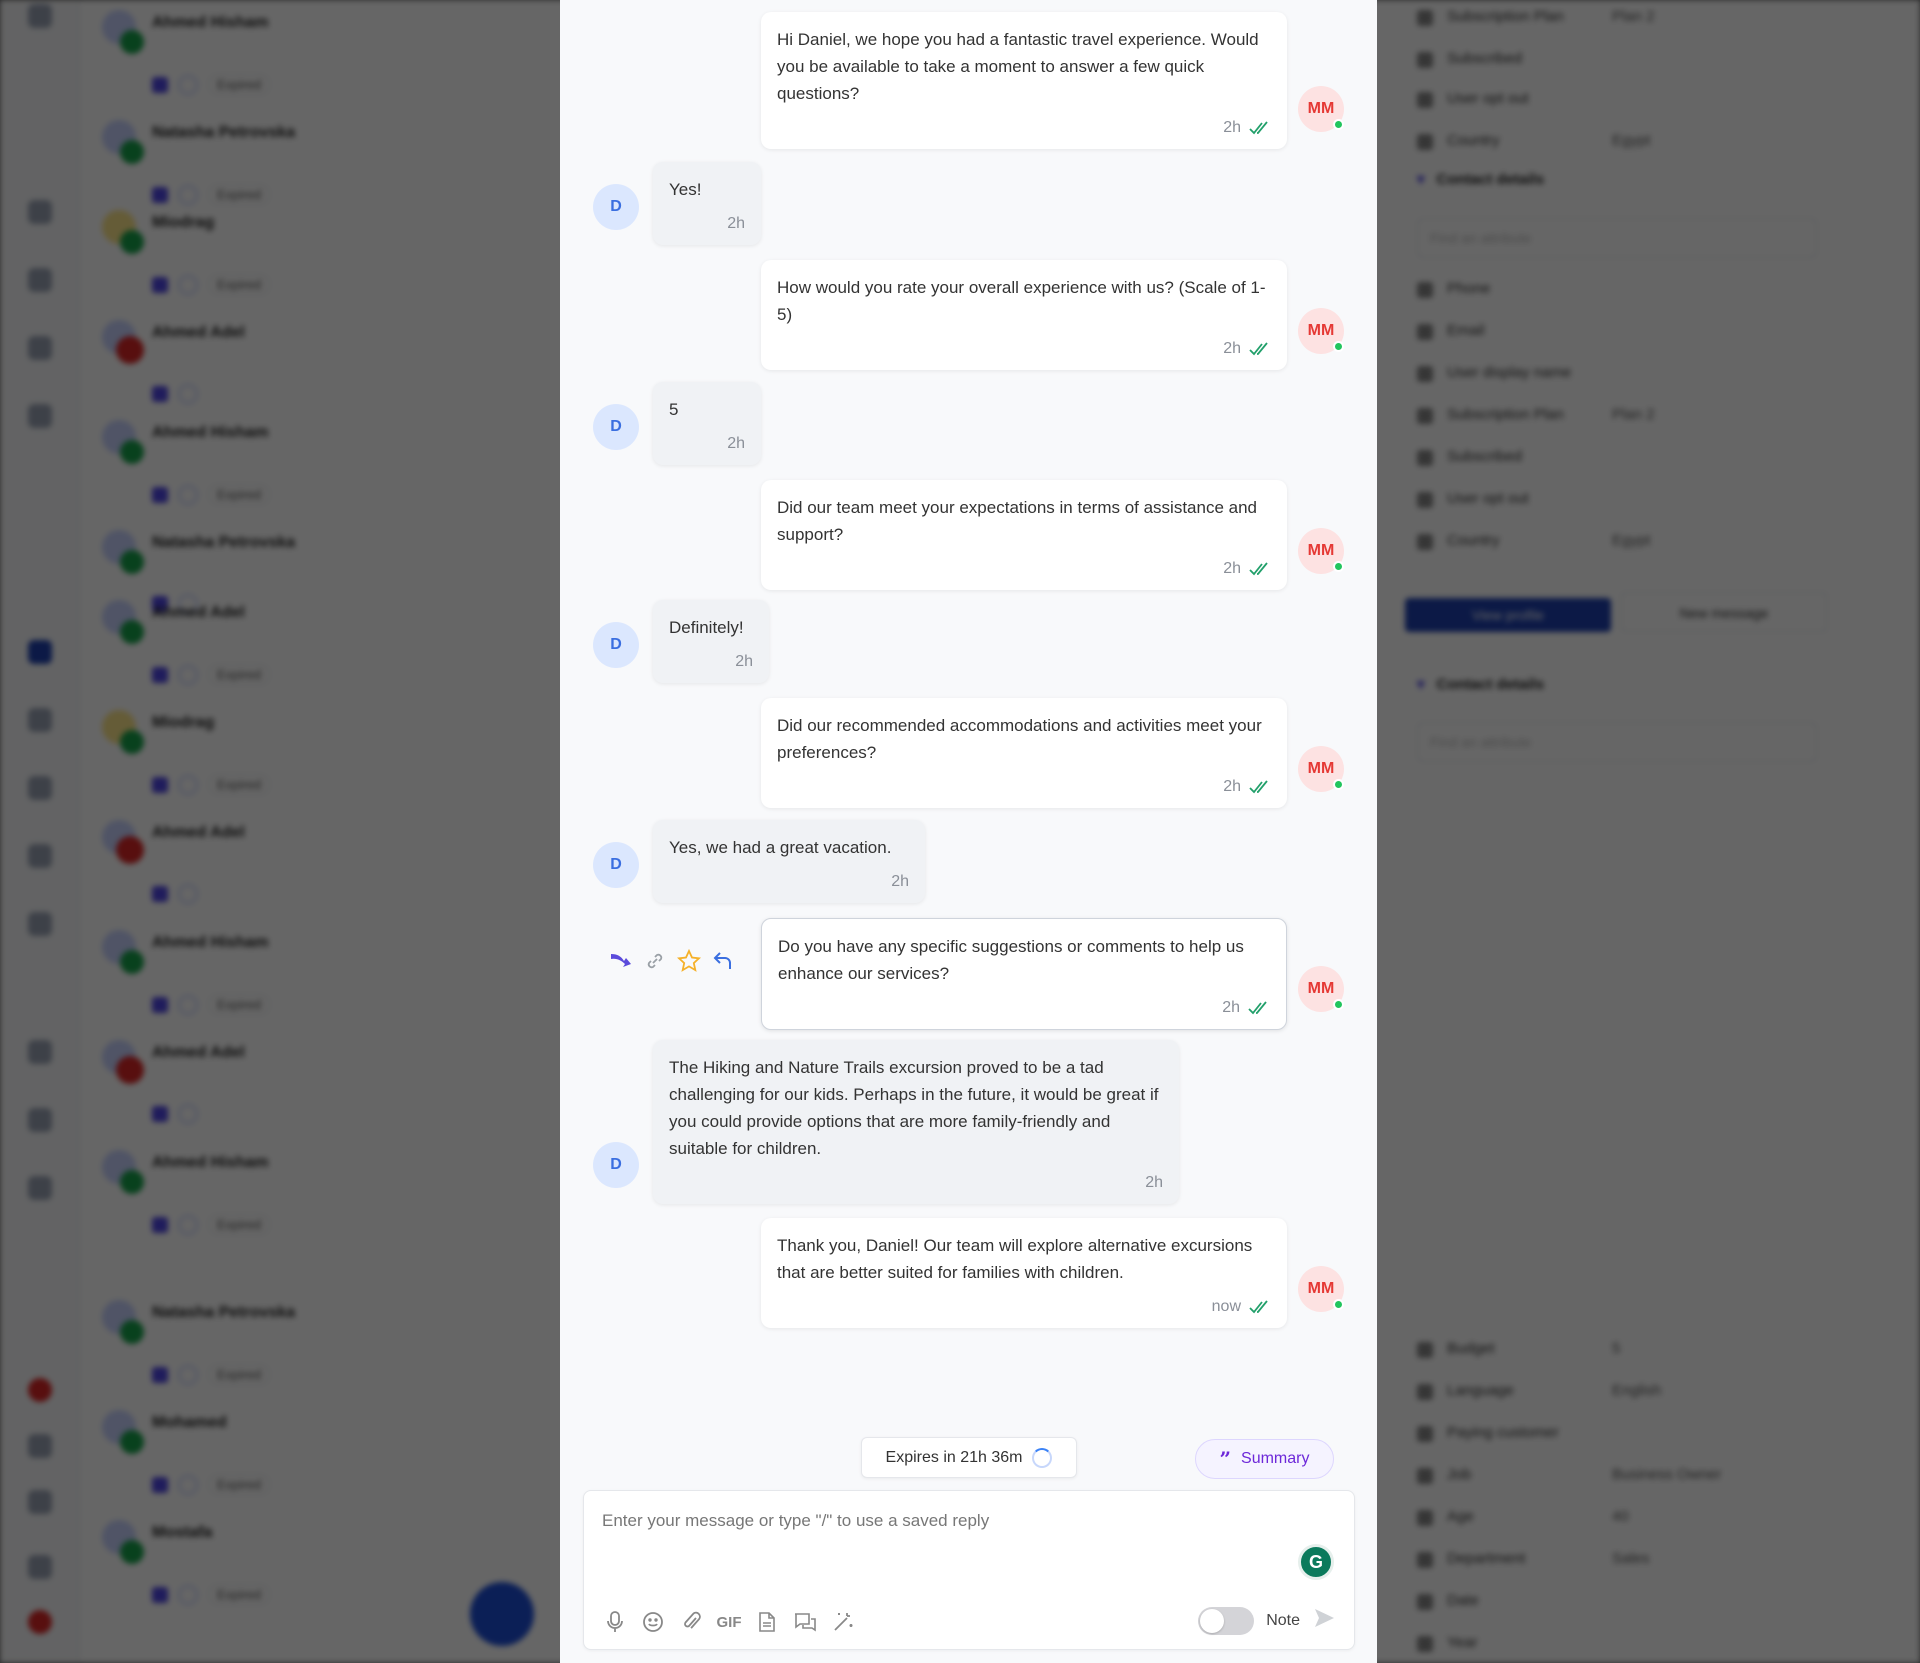 The width and height of the screenshot is (1920, 1663). What do you see at coordinates (711, 641) in the screenshot?
I see `message-bubble: Definitely! 2h` at bounding box center [711, 641].